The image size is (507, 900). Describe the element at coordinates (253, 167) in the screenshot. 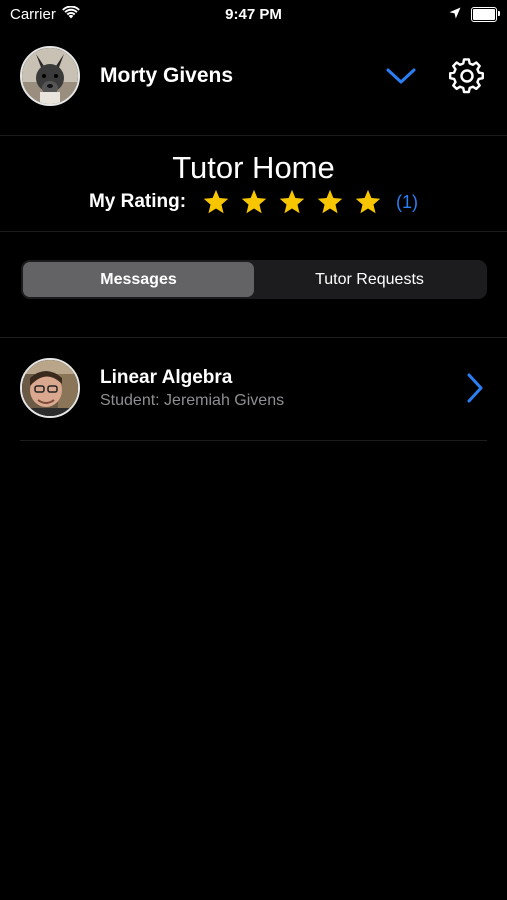

I see `page-title: Tutor Home` at that location.